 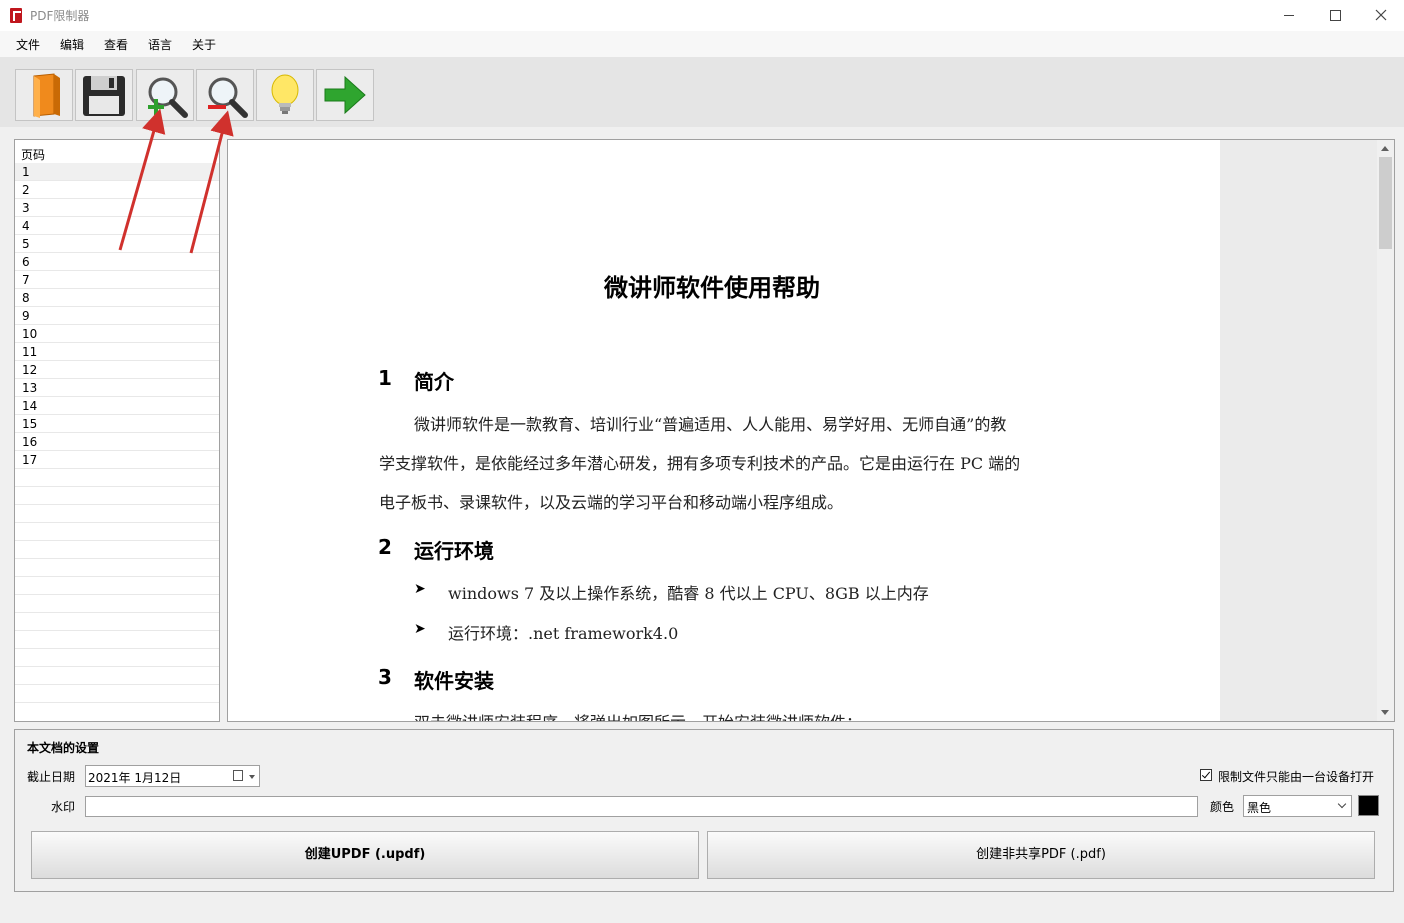 What do you see at coordinates (710, 424) in the screenshot?
I see `paragraph-line: 微讲师软件是一款教育、培训行业“普遍适用、人人能用、易学好用、无师自通”的教` at bounding box center [710, 424].